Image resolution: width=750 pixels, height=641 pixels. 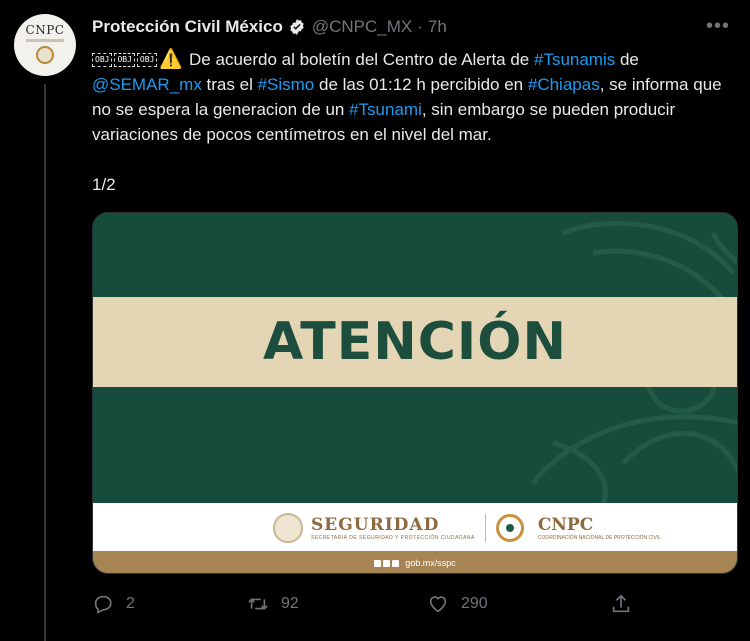 I want to click on display-name: Protección Civil México, so click(x=187, y=27).